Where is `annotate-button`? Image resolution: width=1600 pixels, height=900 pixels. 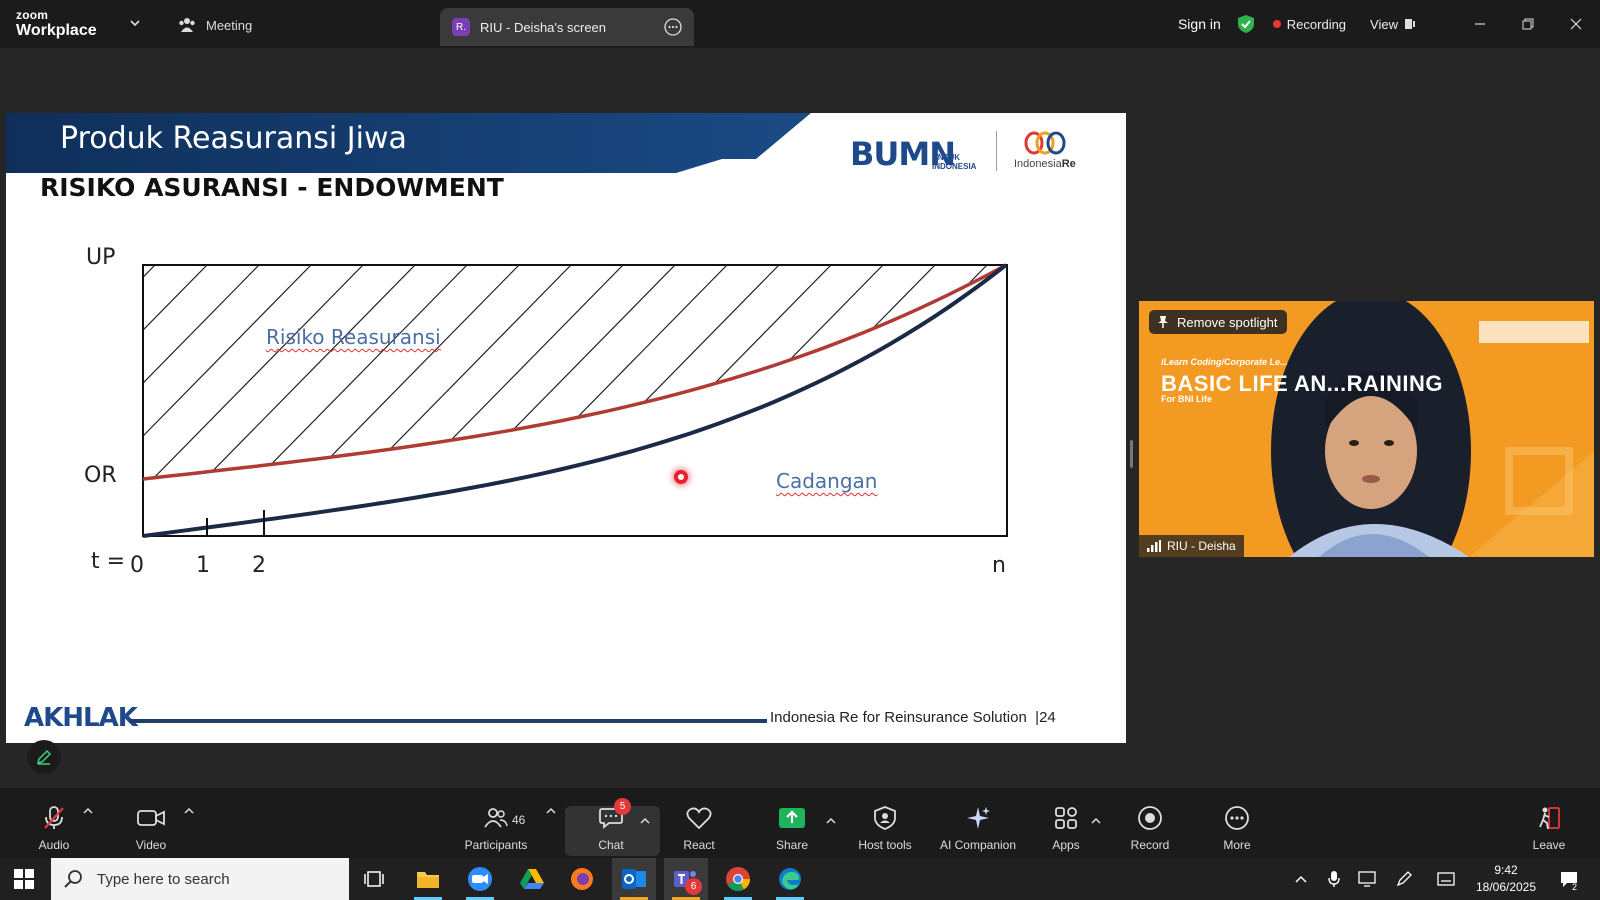
annotate-button is located at coordinates (44, 757).